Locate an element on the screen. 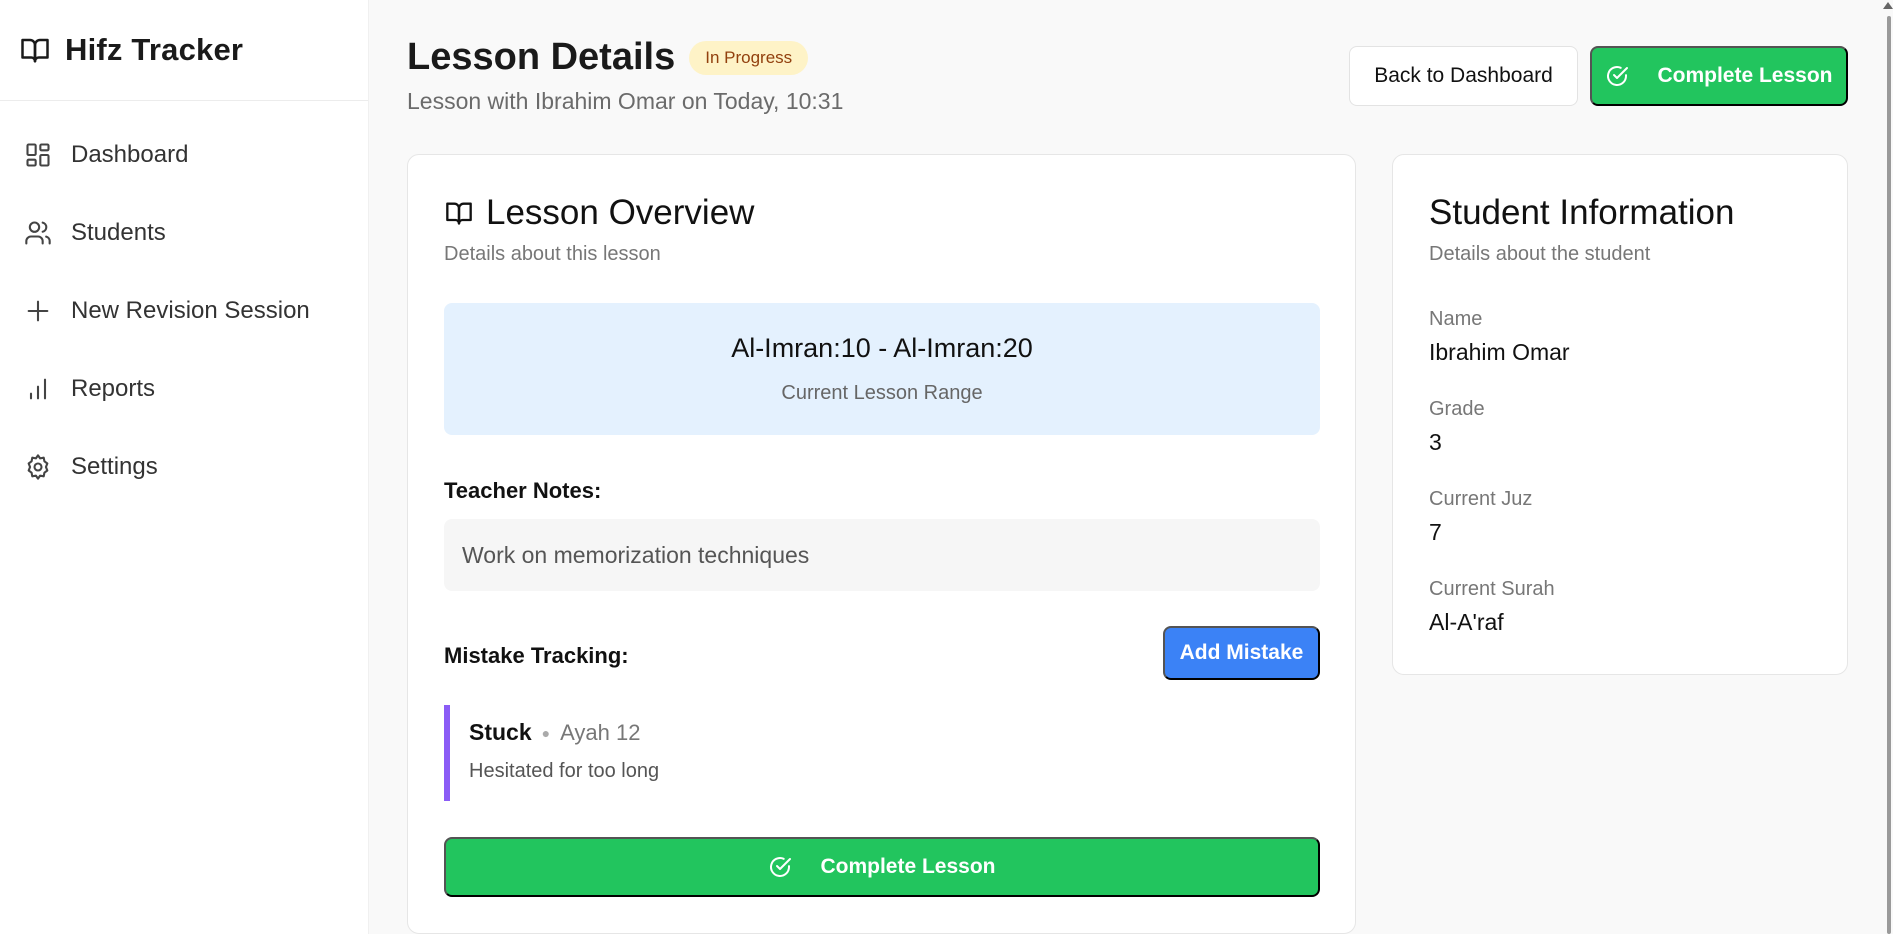 This screenshot has width=1893, height=934. scroll-up-arrow-icon is located at coordinates (1888, 5).